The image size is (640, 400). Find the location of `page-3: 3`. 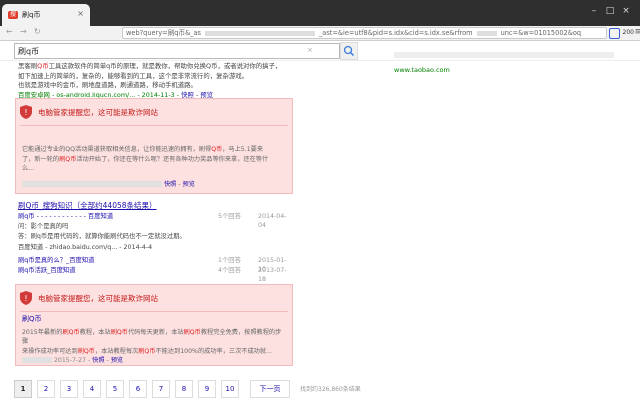

page-3: 3 is located at coordinates (69, 389).